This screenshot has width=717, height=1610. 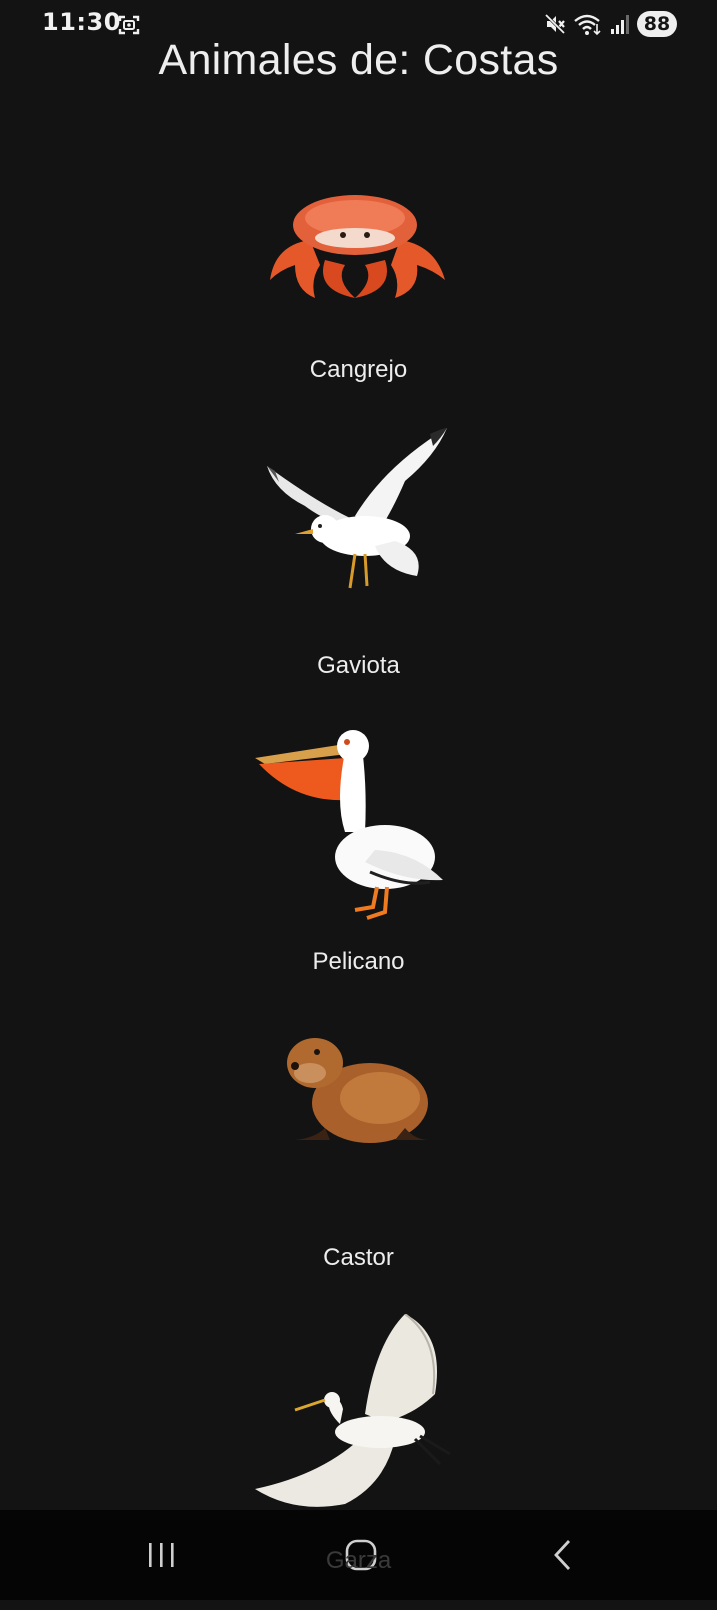 What do you see at coordinates (355, 531) in the screenshot?
I see `seagull-icon` at bounding box center [355, 531].